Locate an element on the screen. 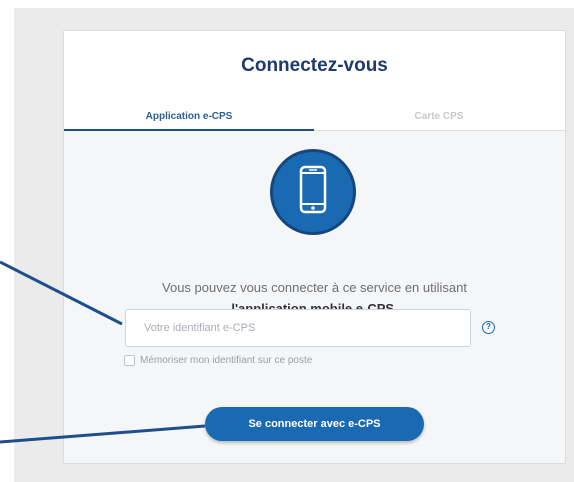 The height and width of the screenshot is (482, 574). remember-id-checkbox is located at coordinates (129, 360).